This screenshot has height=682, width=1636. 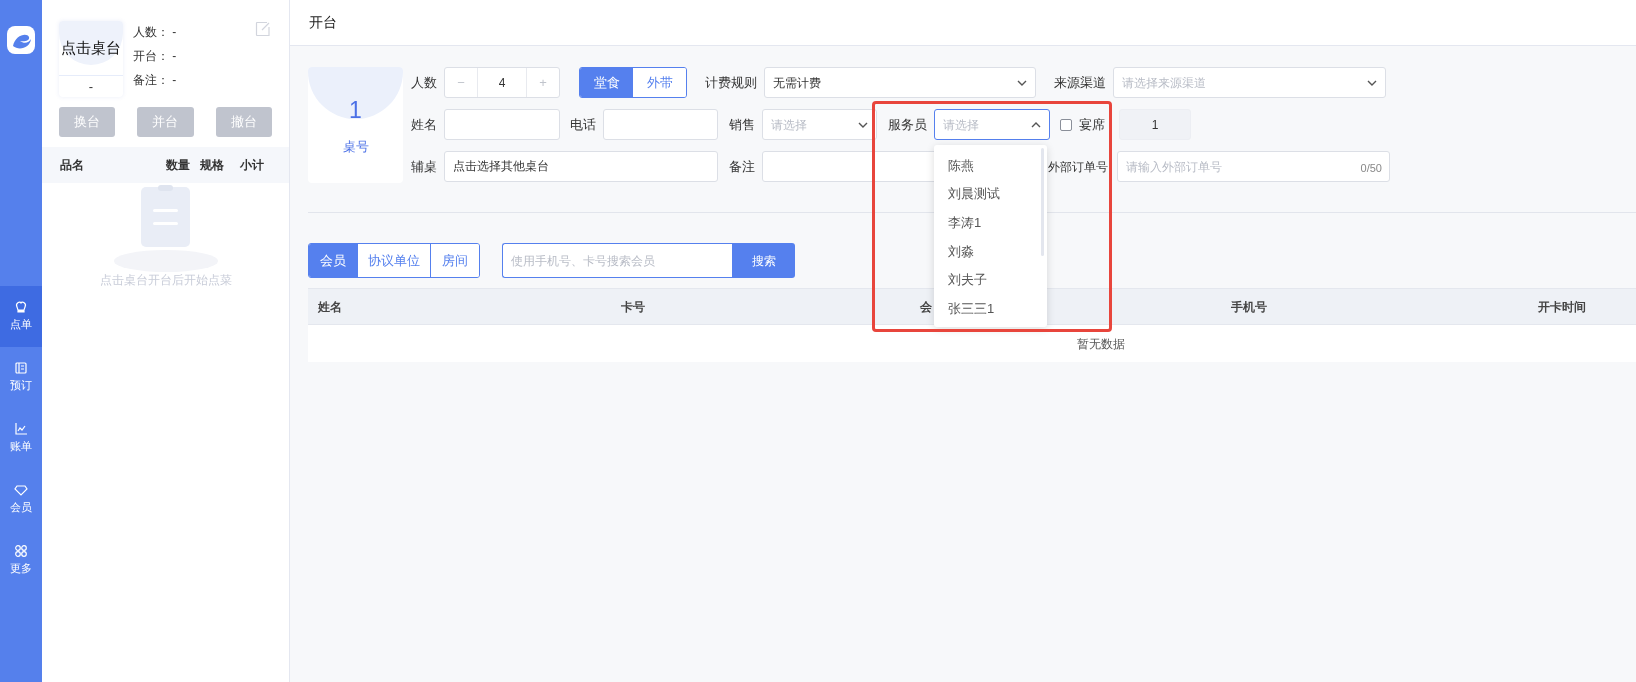 I want to click on info-line: 人数： -, so click(x=155, y=32).